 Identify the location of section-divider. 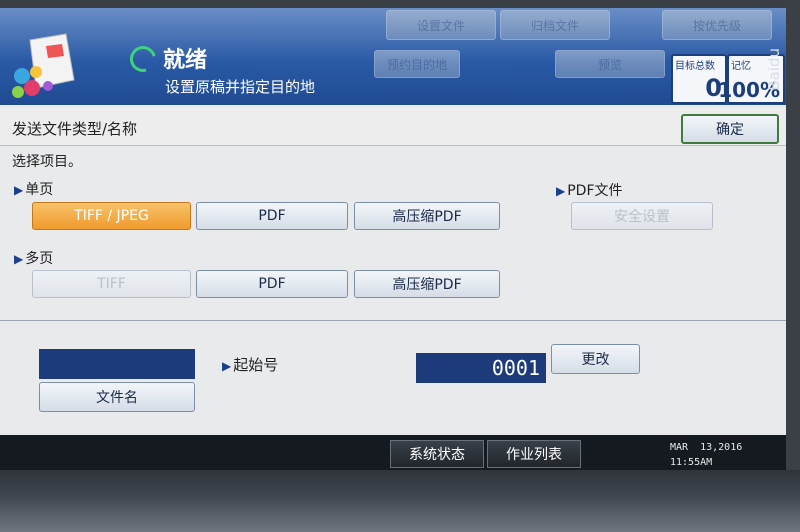
(393, 320).